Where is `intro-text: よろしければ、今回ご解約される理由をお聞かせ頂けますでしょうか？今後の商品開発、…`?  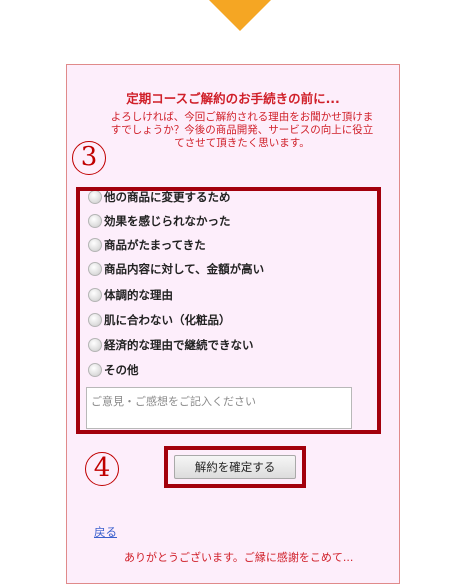
intro-text: よろしければ、今回ご解約される理由をお聞かせ頂けますでしょうか？今後の商品開発、… is located at coordinates (242, 130).